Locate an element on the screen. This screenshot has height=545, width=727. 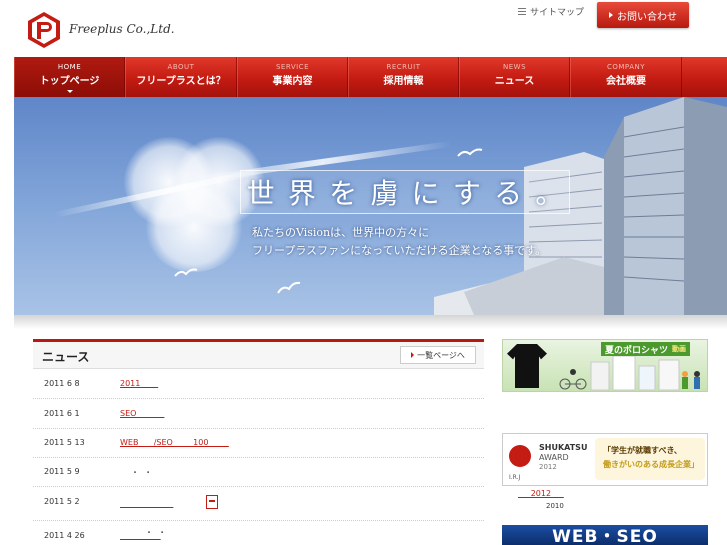
sitemap-label: サイトマップ is located at coordinates (557, 13).